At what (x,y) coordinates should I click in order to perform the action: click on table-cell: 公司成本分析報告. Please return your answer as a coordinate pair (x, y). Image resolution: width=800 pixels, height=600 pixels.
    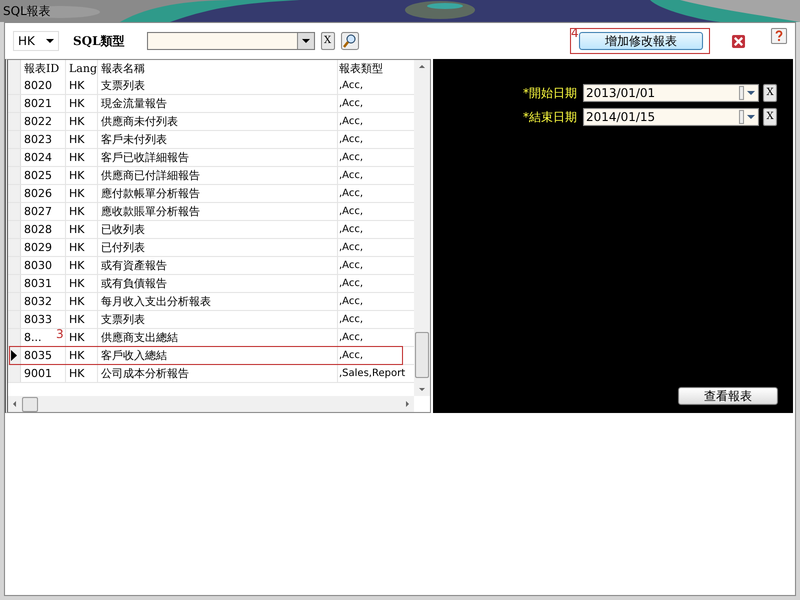
    Looking at the image, I should click on (218, 373).